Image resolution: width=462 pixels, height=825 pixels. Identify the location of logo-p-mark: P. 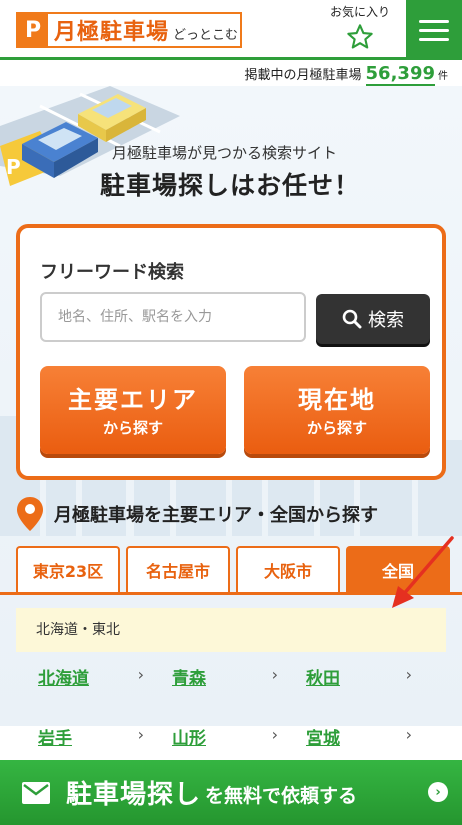
(33, 30).